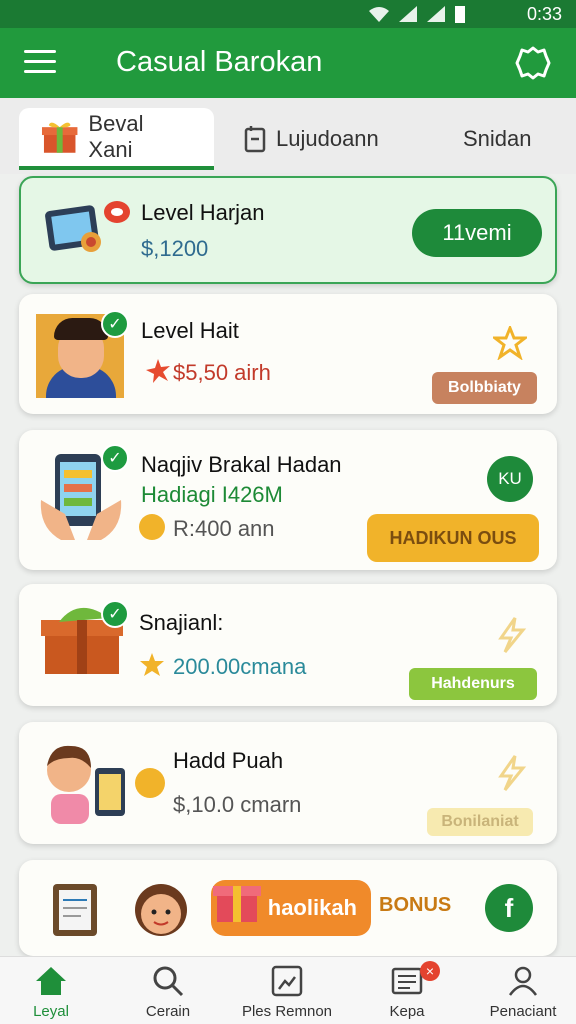 This screenshot has height=1024, width=576. I want to click on nav-leyal: Leyal, so click(53, 992).